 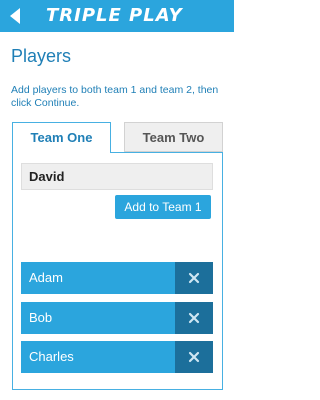 I want to click on list-item: Charles, so click(x=117, y=357).